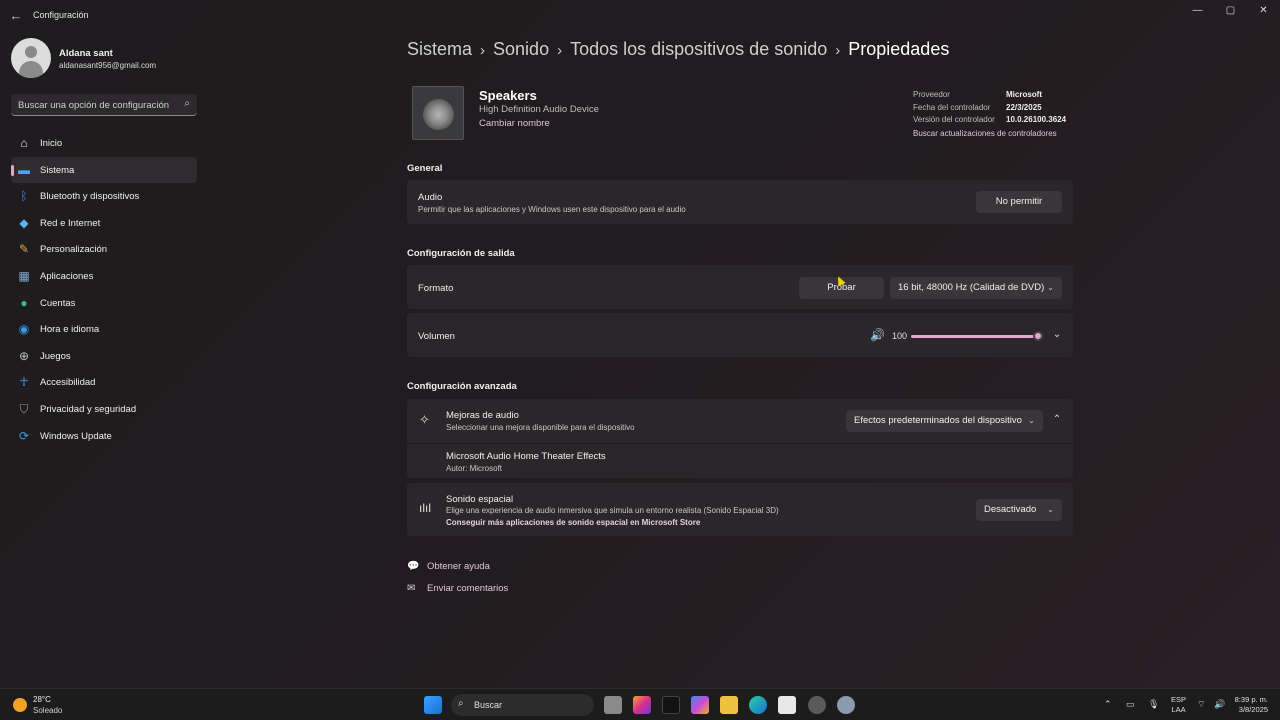 This screenshot has width=1280, height=720. I want to click on user-email: aldanasant956@gmail.com, so click(108, 65).